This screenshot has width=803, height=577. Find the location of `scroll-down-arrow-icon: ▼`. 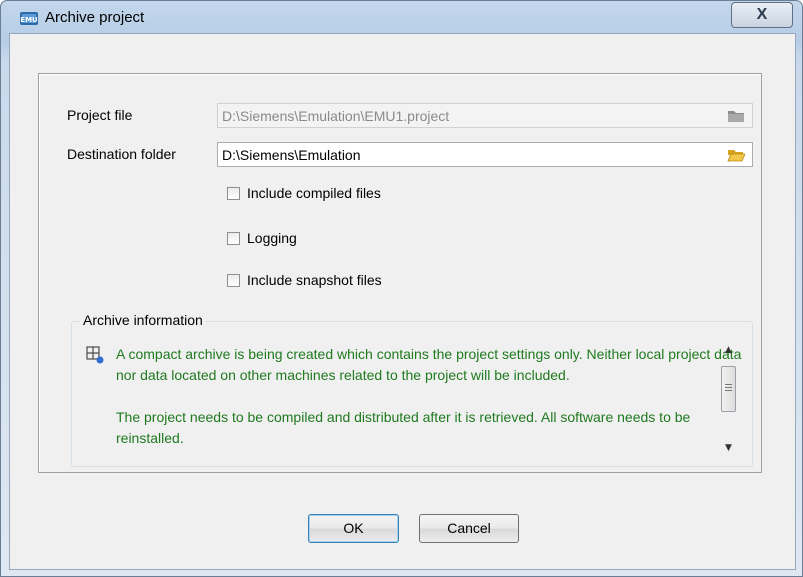

scroll-down-arrow-icon: ▼ is located at coordinates (728, 448).